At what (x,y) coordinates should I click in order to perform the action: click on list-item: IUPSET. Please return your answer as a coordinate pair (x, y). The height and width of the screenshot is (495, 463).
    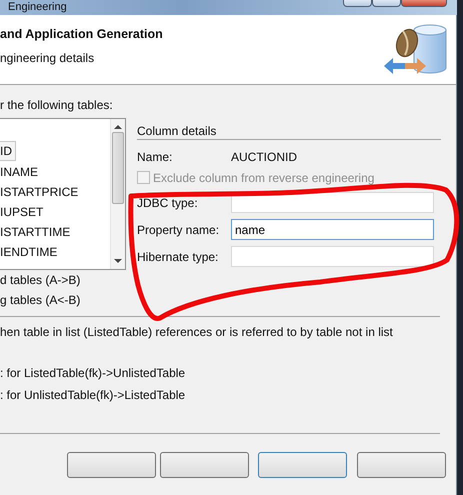
    Looking at the image, I should click on (23, 212).